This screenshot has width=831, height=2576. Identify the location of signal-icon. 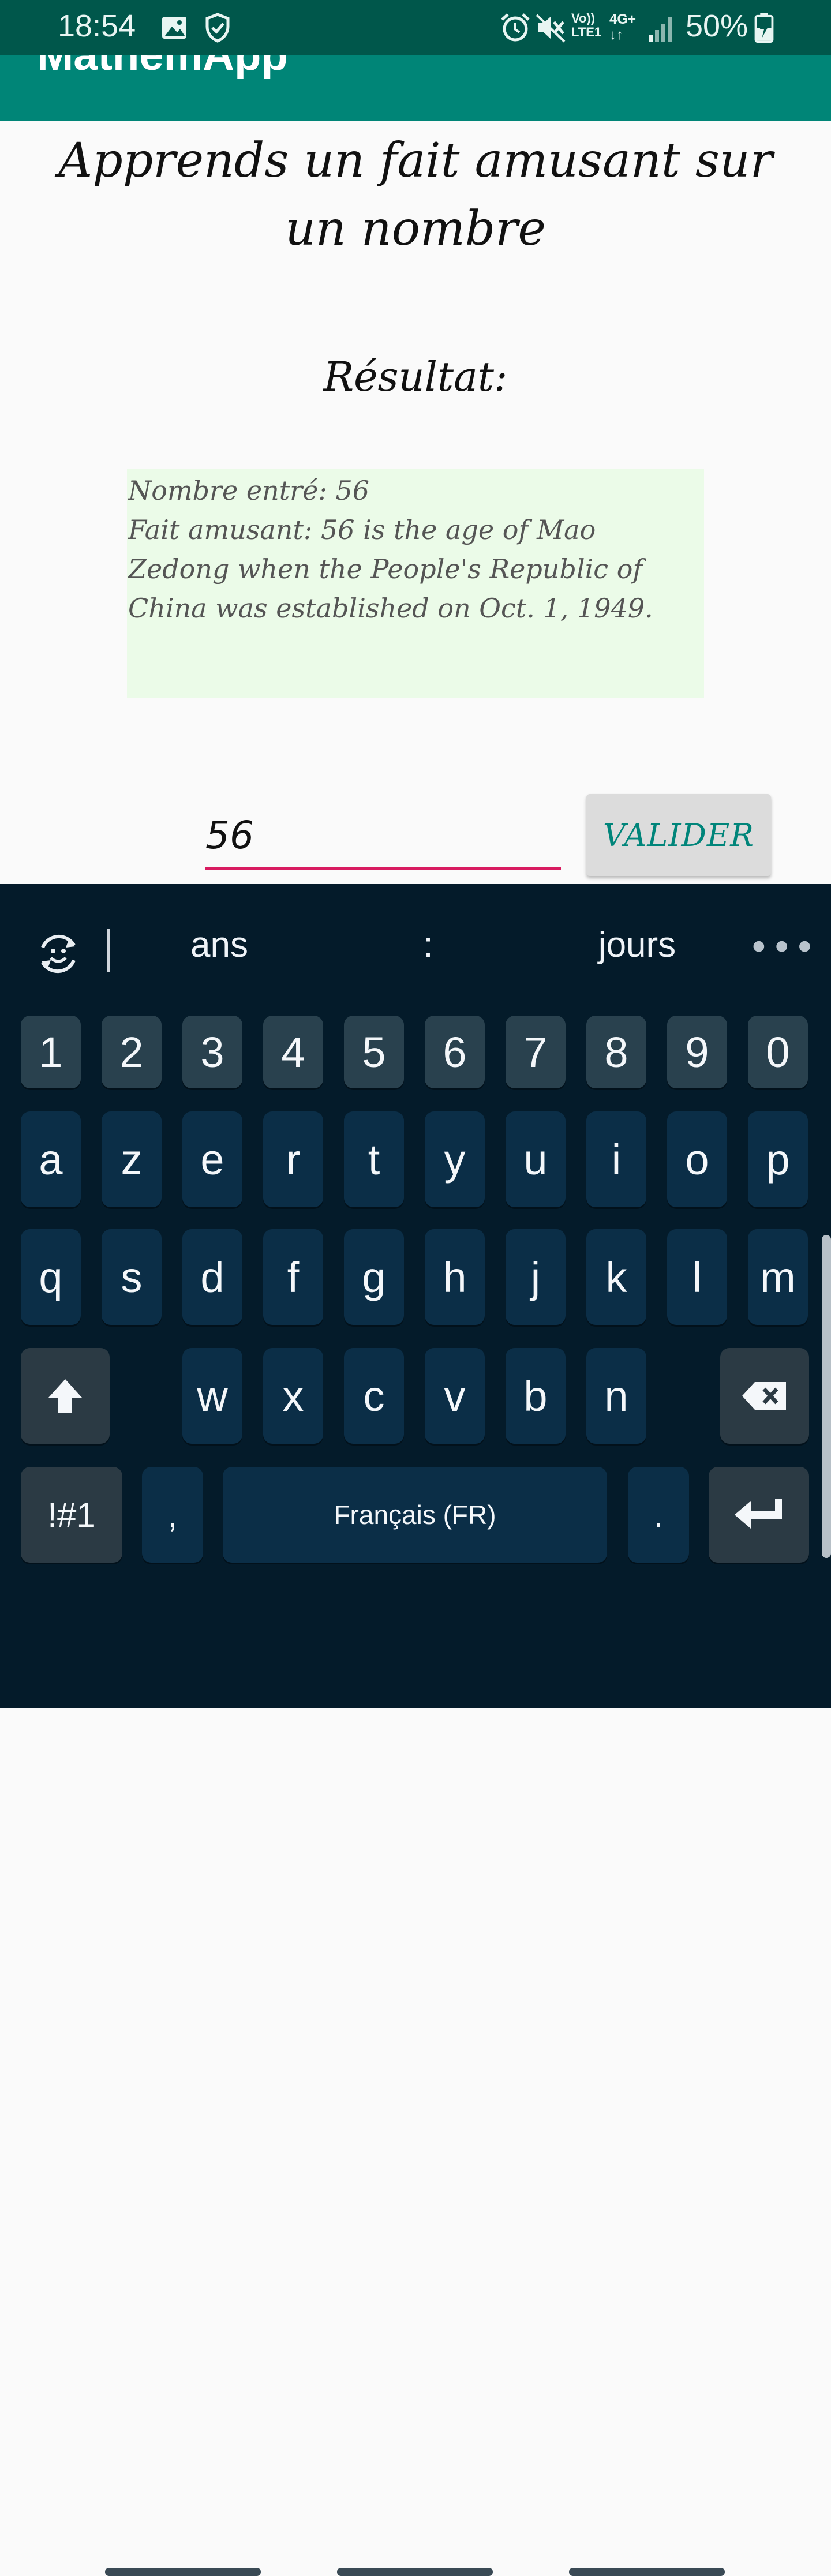
(660, 30).